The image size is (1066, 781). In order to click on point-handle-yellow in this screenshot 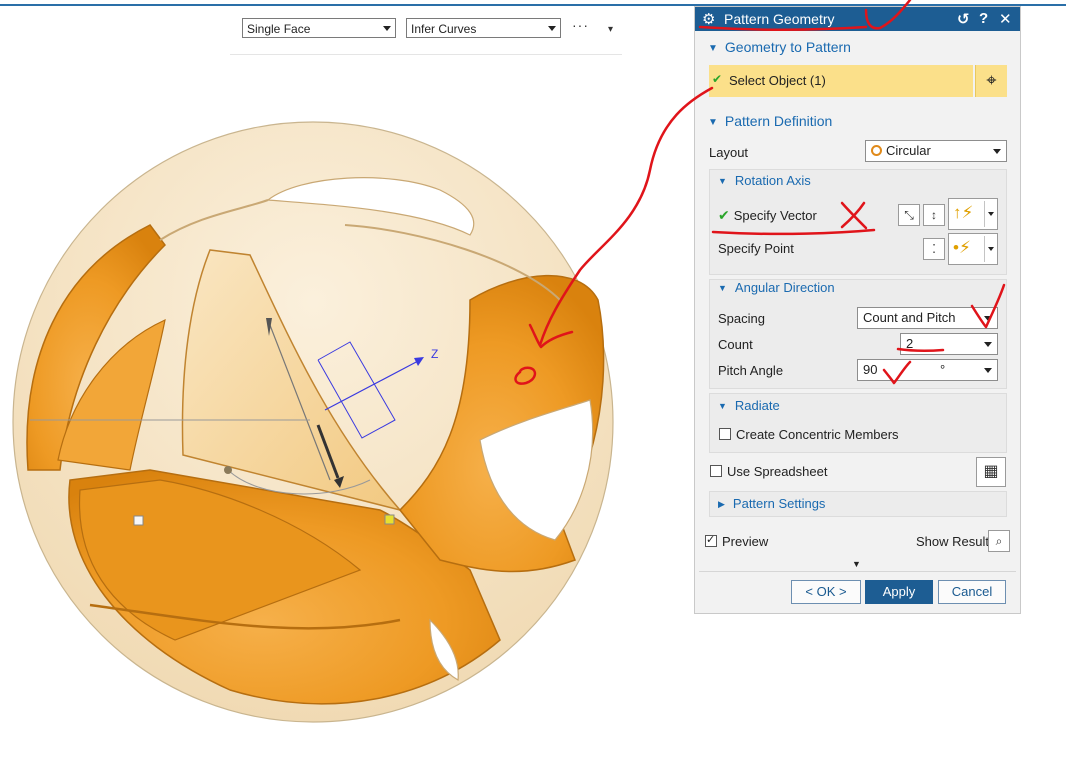, I will do `click(389, 519)`.